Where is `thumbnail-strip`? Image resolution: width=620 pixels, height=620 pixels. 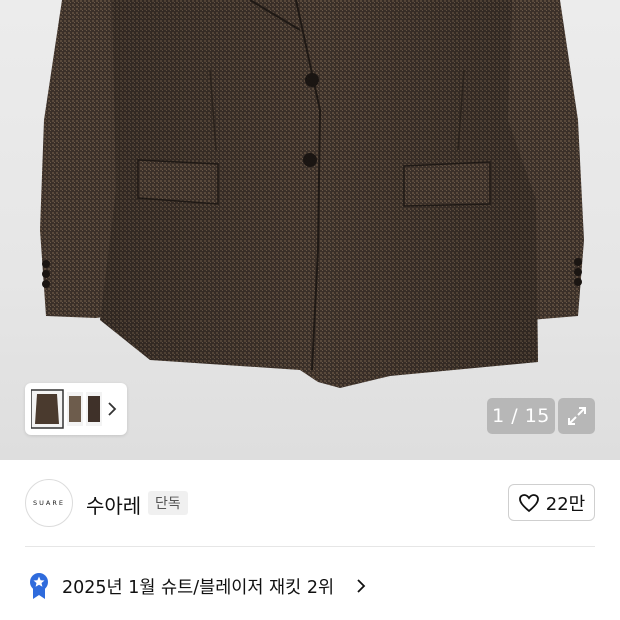
thumbnail-strip is located at coordinates (76, 409).